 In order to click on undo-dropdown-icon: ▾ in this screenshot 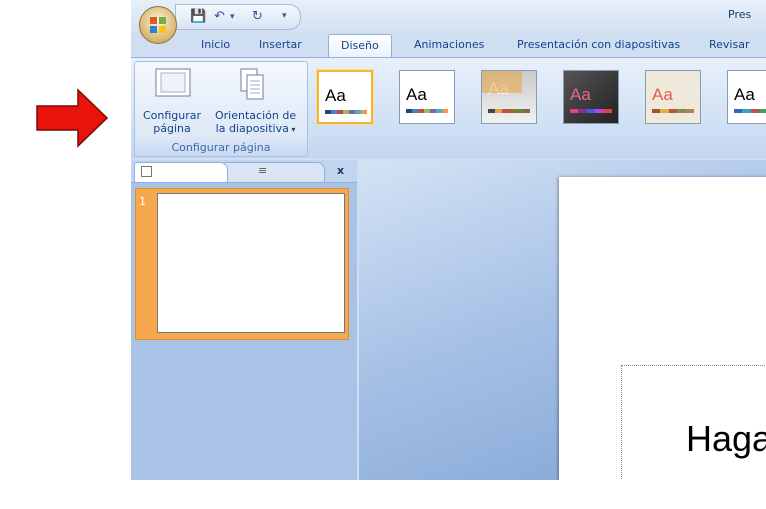, I will do `click(232, 17)`.